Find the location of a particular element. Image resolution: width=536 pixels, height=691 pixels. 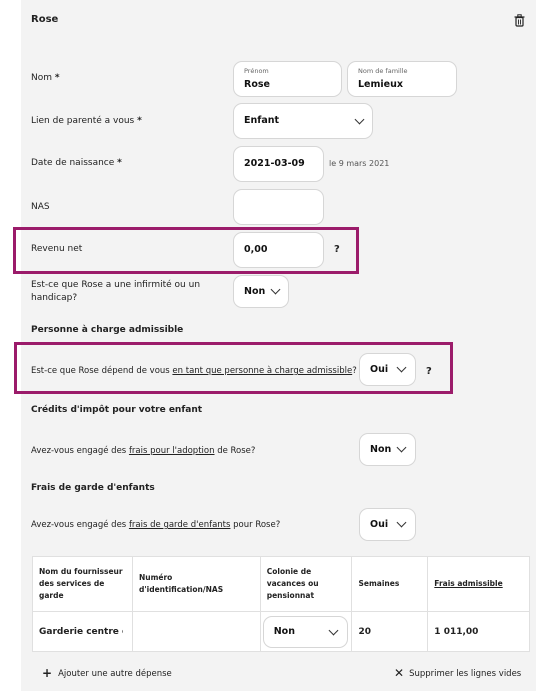

charge-help-icon: ? is located at coordinates (429, 371).